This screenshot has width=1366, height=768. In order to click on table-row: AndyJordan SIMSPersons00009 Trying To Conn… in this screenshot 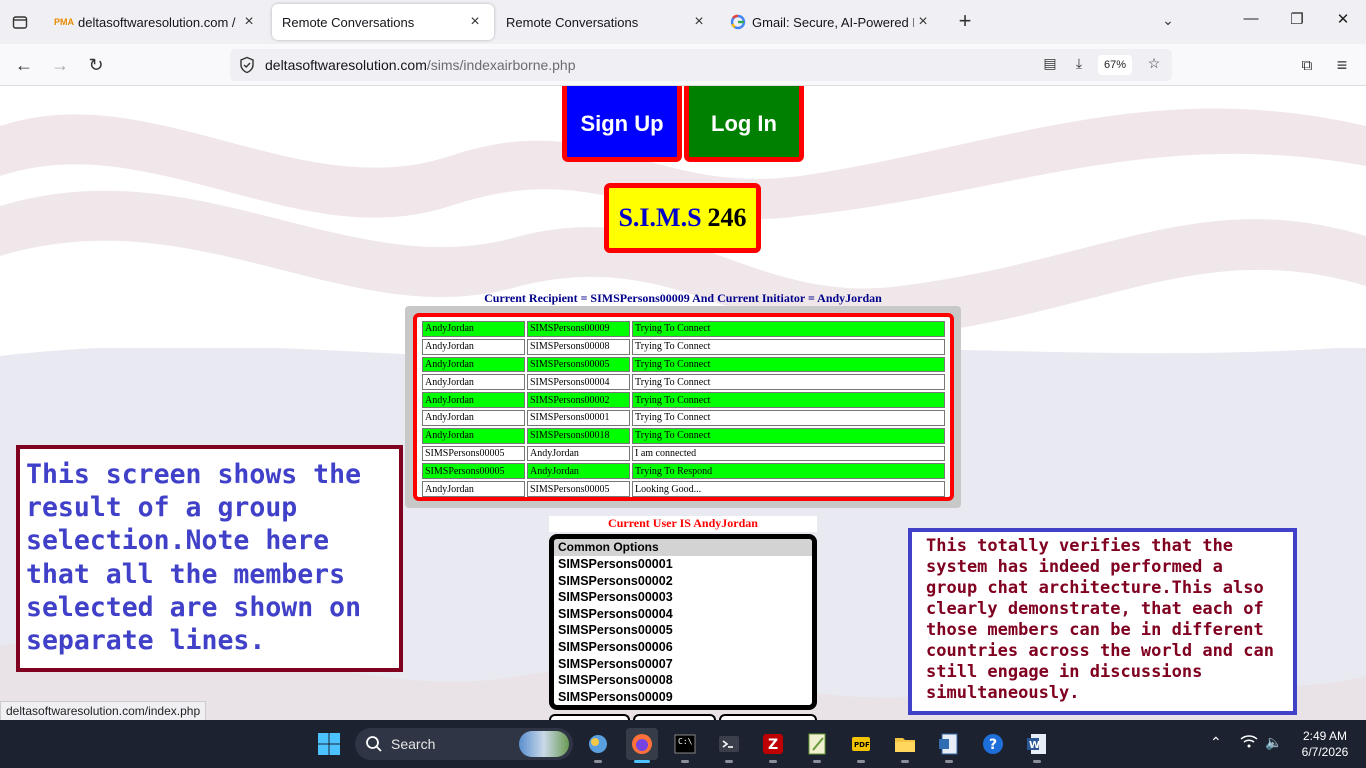, I will do `click(683, 329)`.